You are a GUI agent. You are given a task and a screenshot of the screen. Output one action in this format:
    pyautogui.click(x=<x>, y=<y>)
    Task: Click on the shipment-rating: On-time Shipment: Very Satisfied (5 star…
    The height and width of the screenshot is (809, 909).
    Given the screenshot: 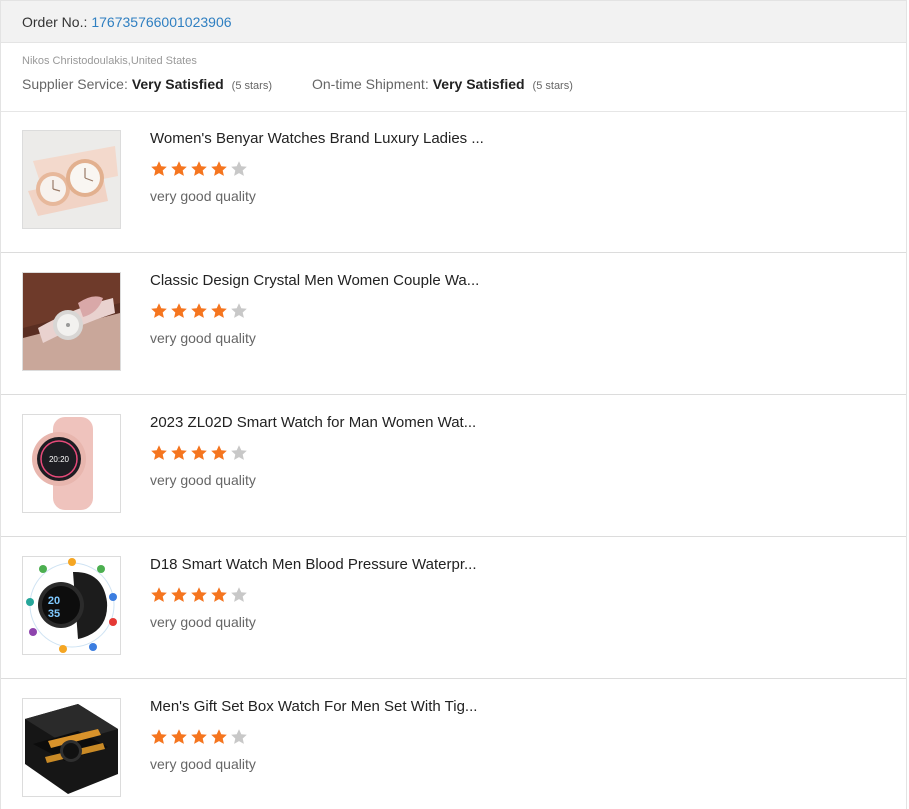 What is the action you would take?
    pyautogui.click(x=442, y=84)
    